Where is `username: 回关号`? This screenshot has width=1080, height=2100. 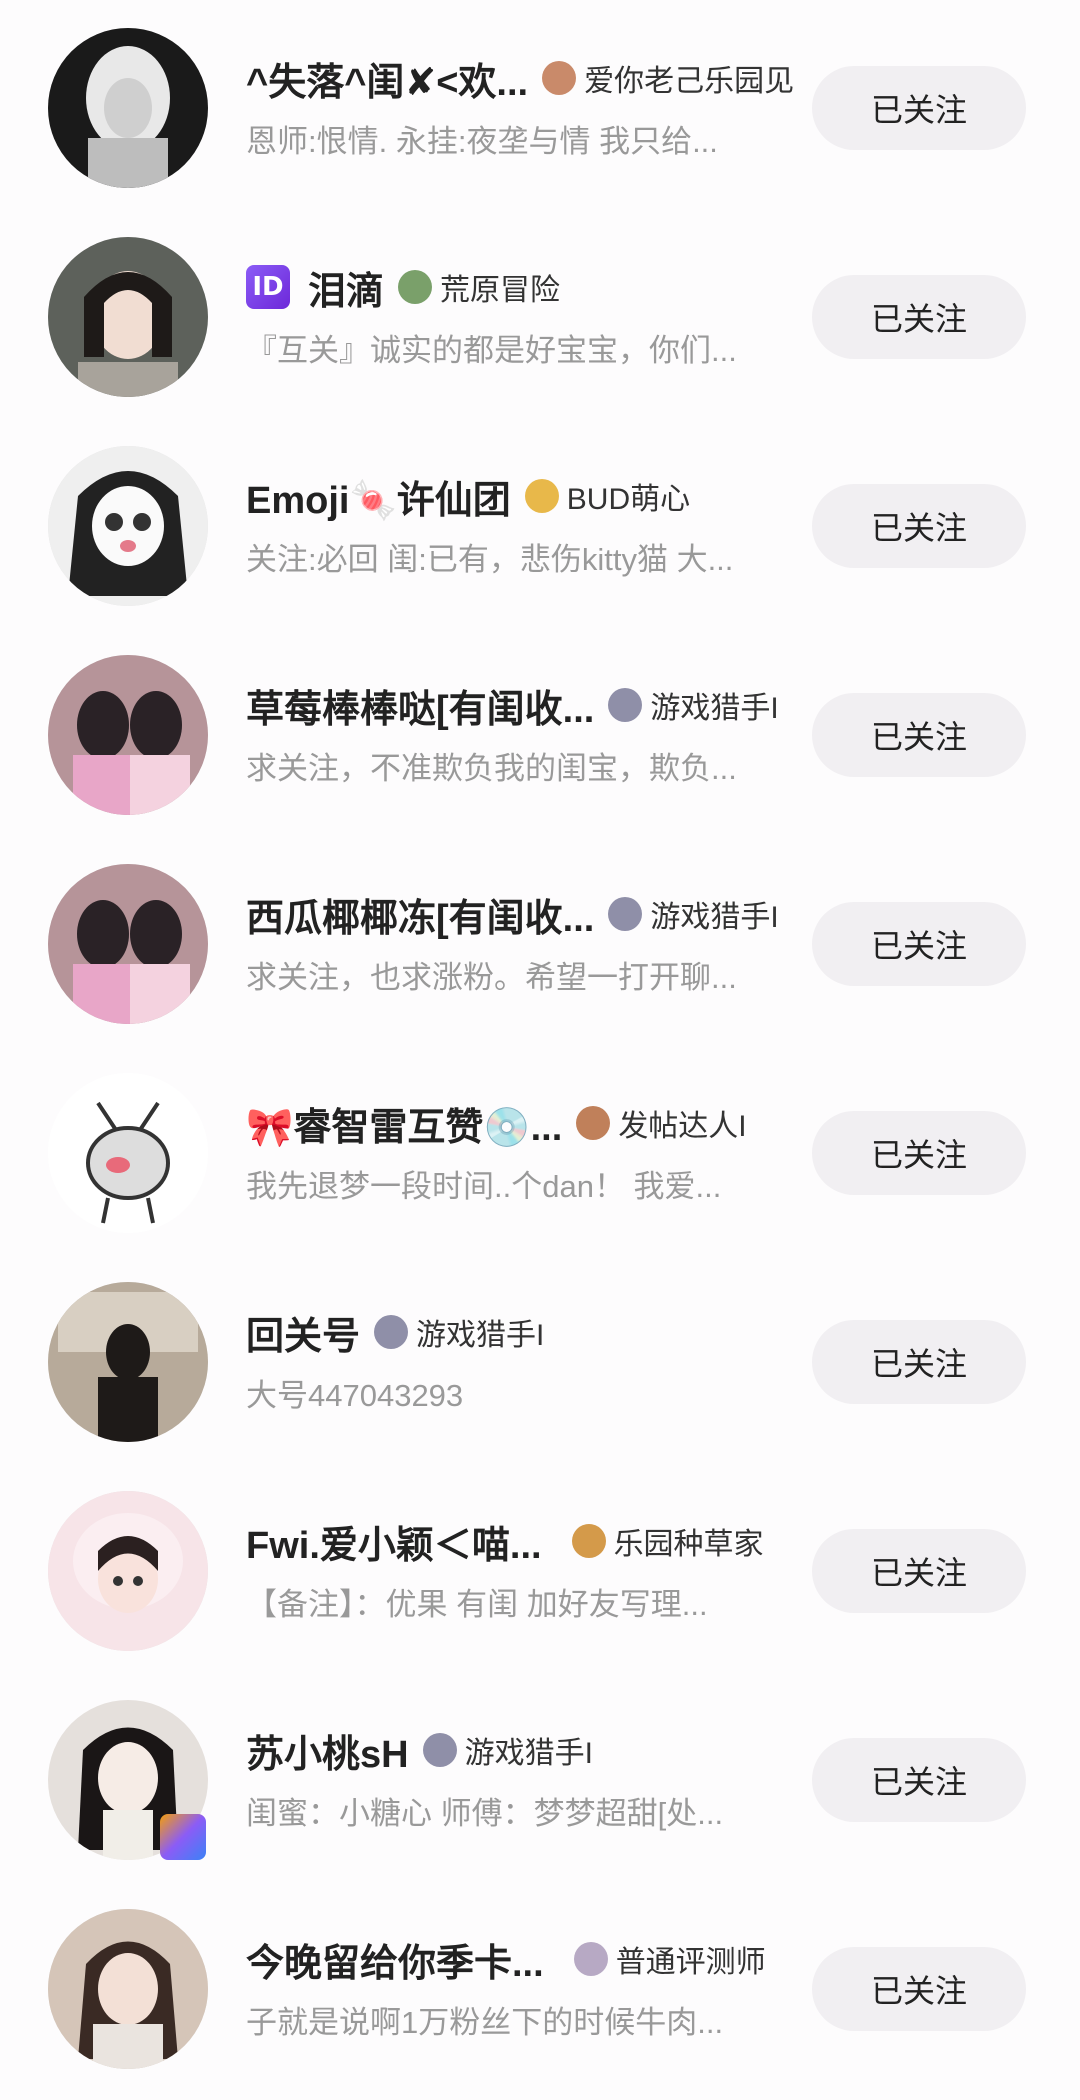 username: 回关号 is located at coordinates (303, 1332).